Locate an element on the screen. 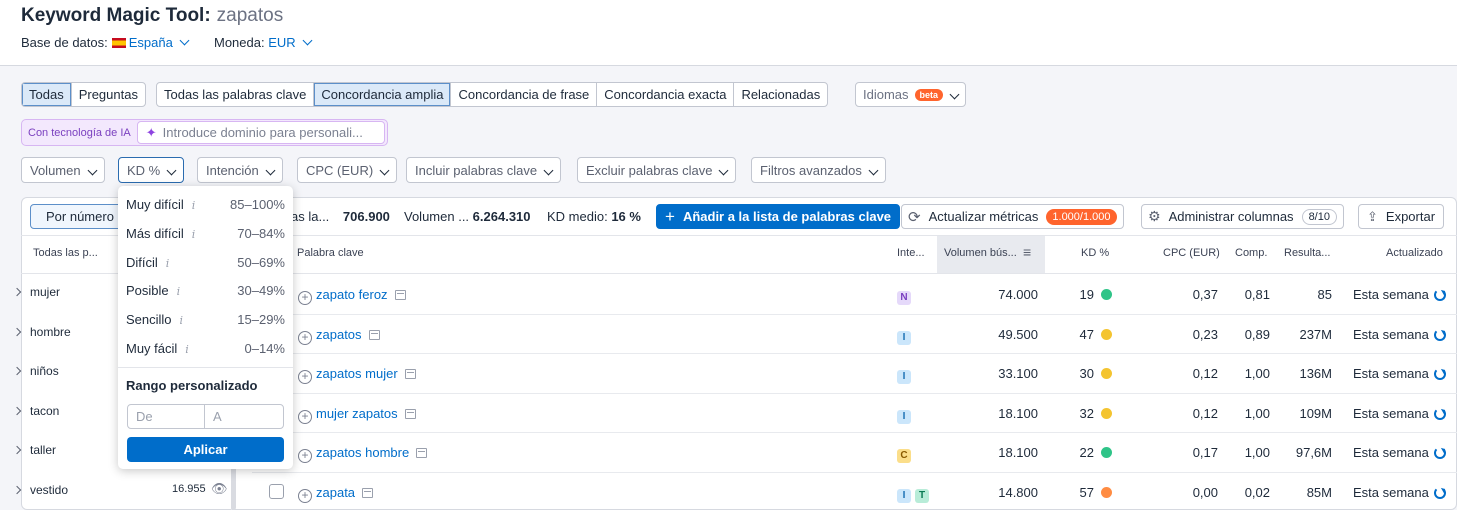 The height and width of the screenshot is (510, 1457). kd-option-hard: Difícil i 50–69% is located at coordinates (205, 262).